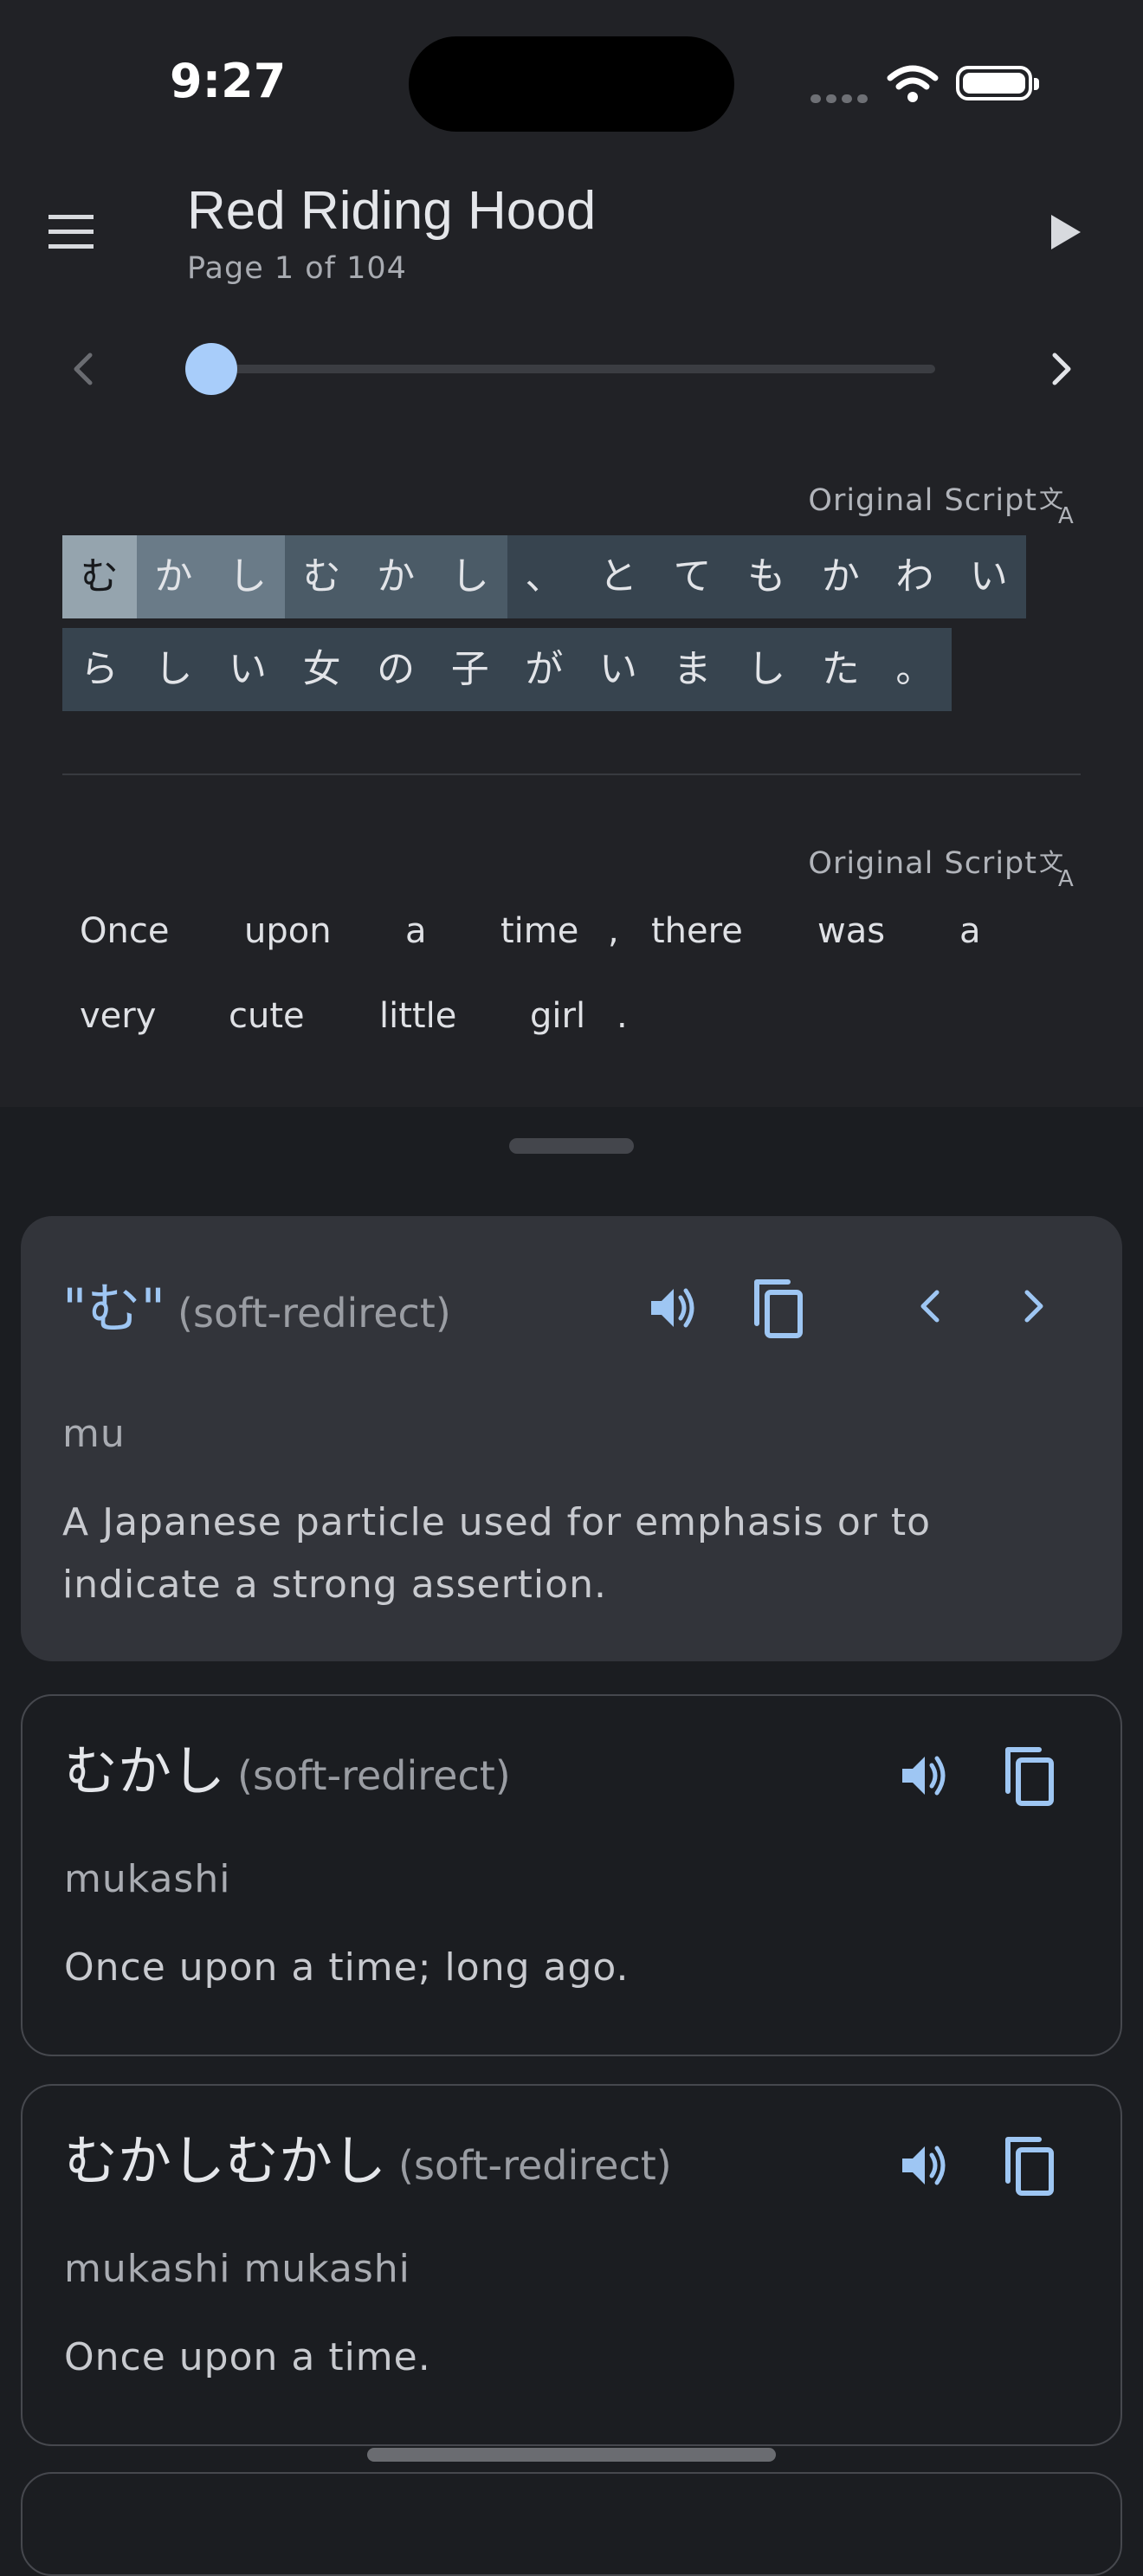 Image resolution: width=1143 pixels, height=2576 pixels. What do you see at coordinates (418, 1016) in the screenshot?
I see `translation-word: little` at bounding box center [418, 1016].